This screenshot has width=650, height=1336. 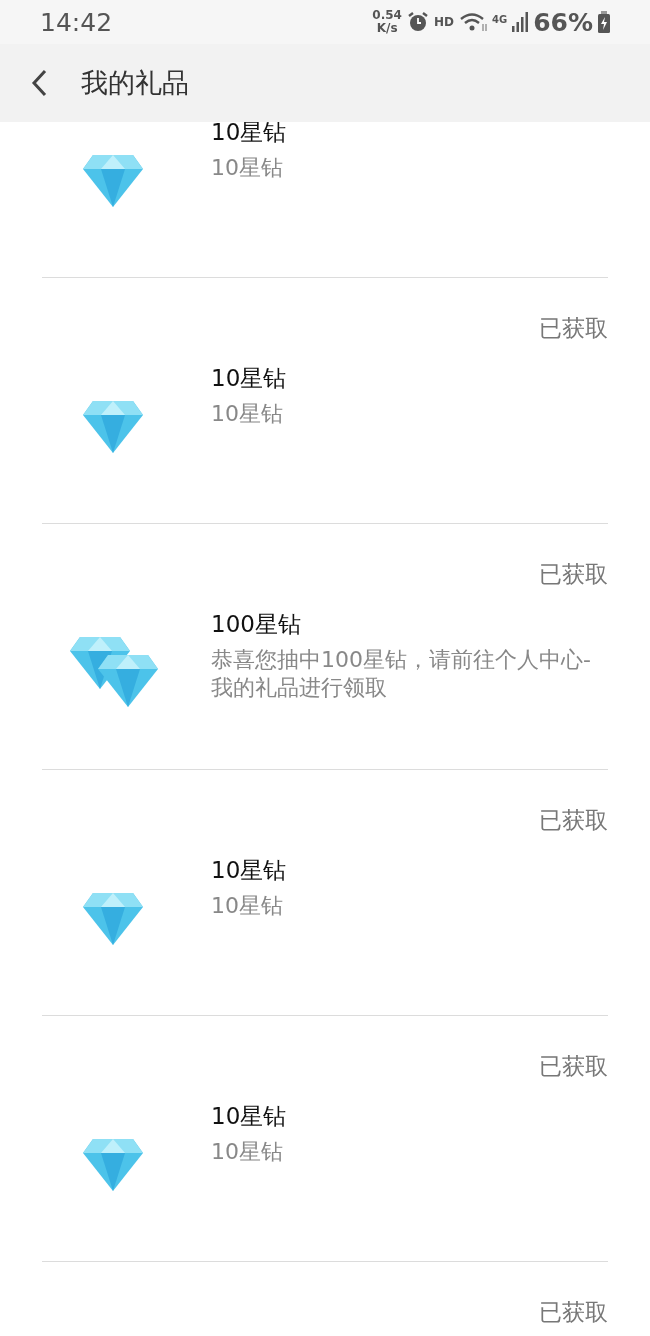 What do you see at coordinates (39, 83) in the screenshot?
I see `back-icon` at bounding box center [39, 83].